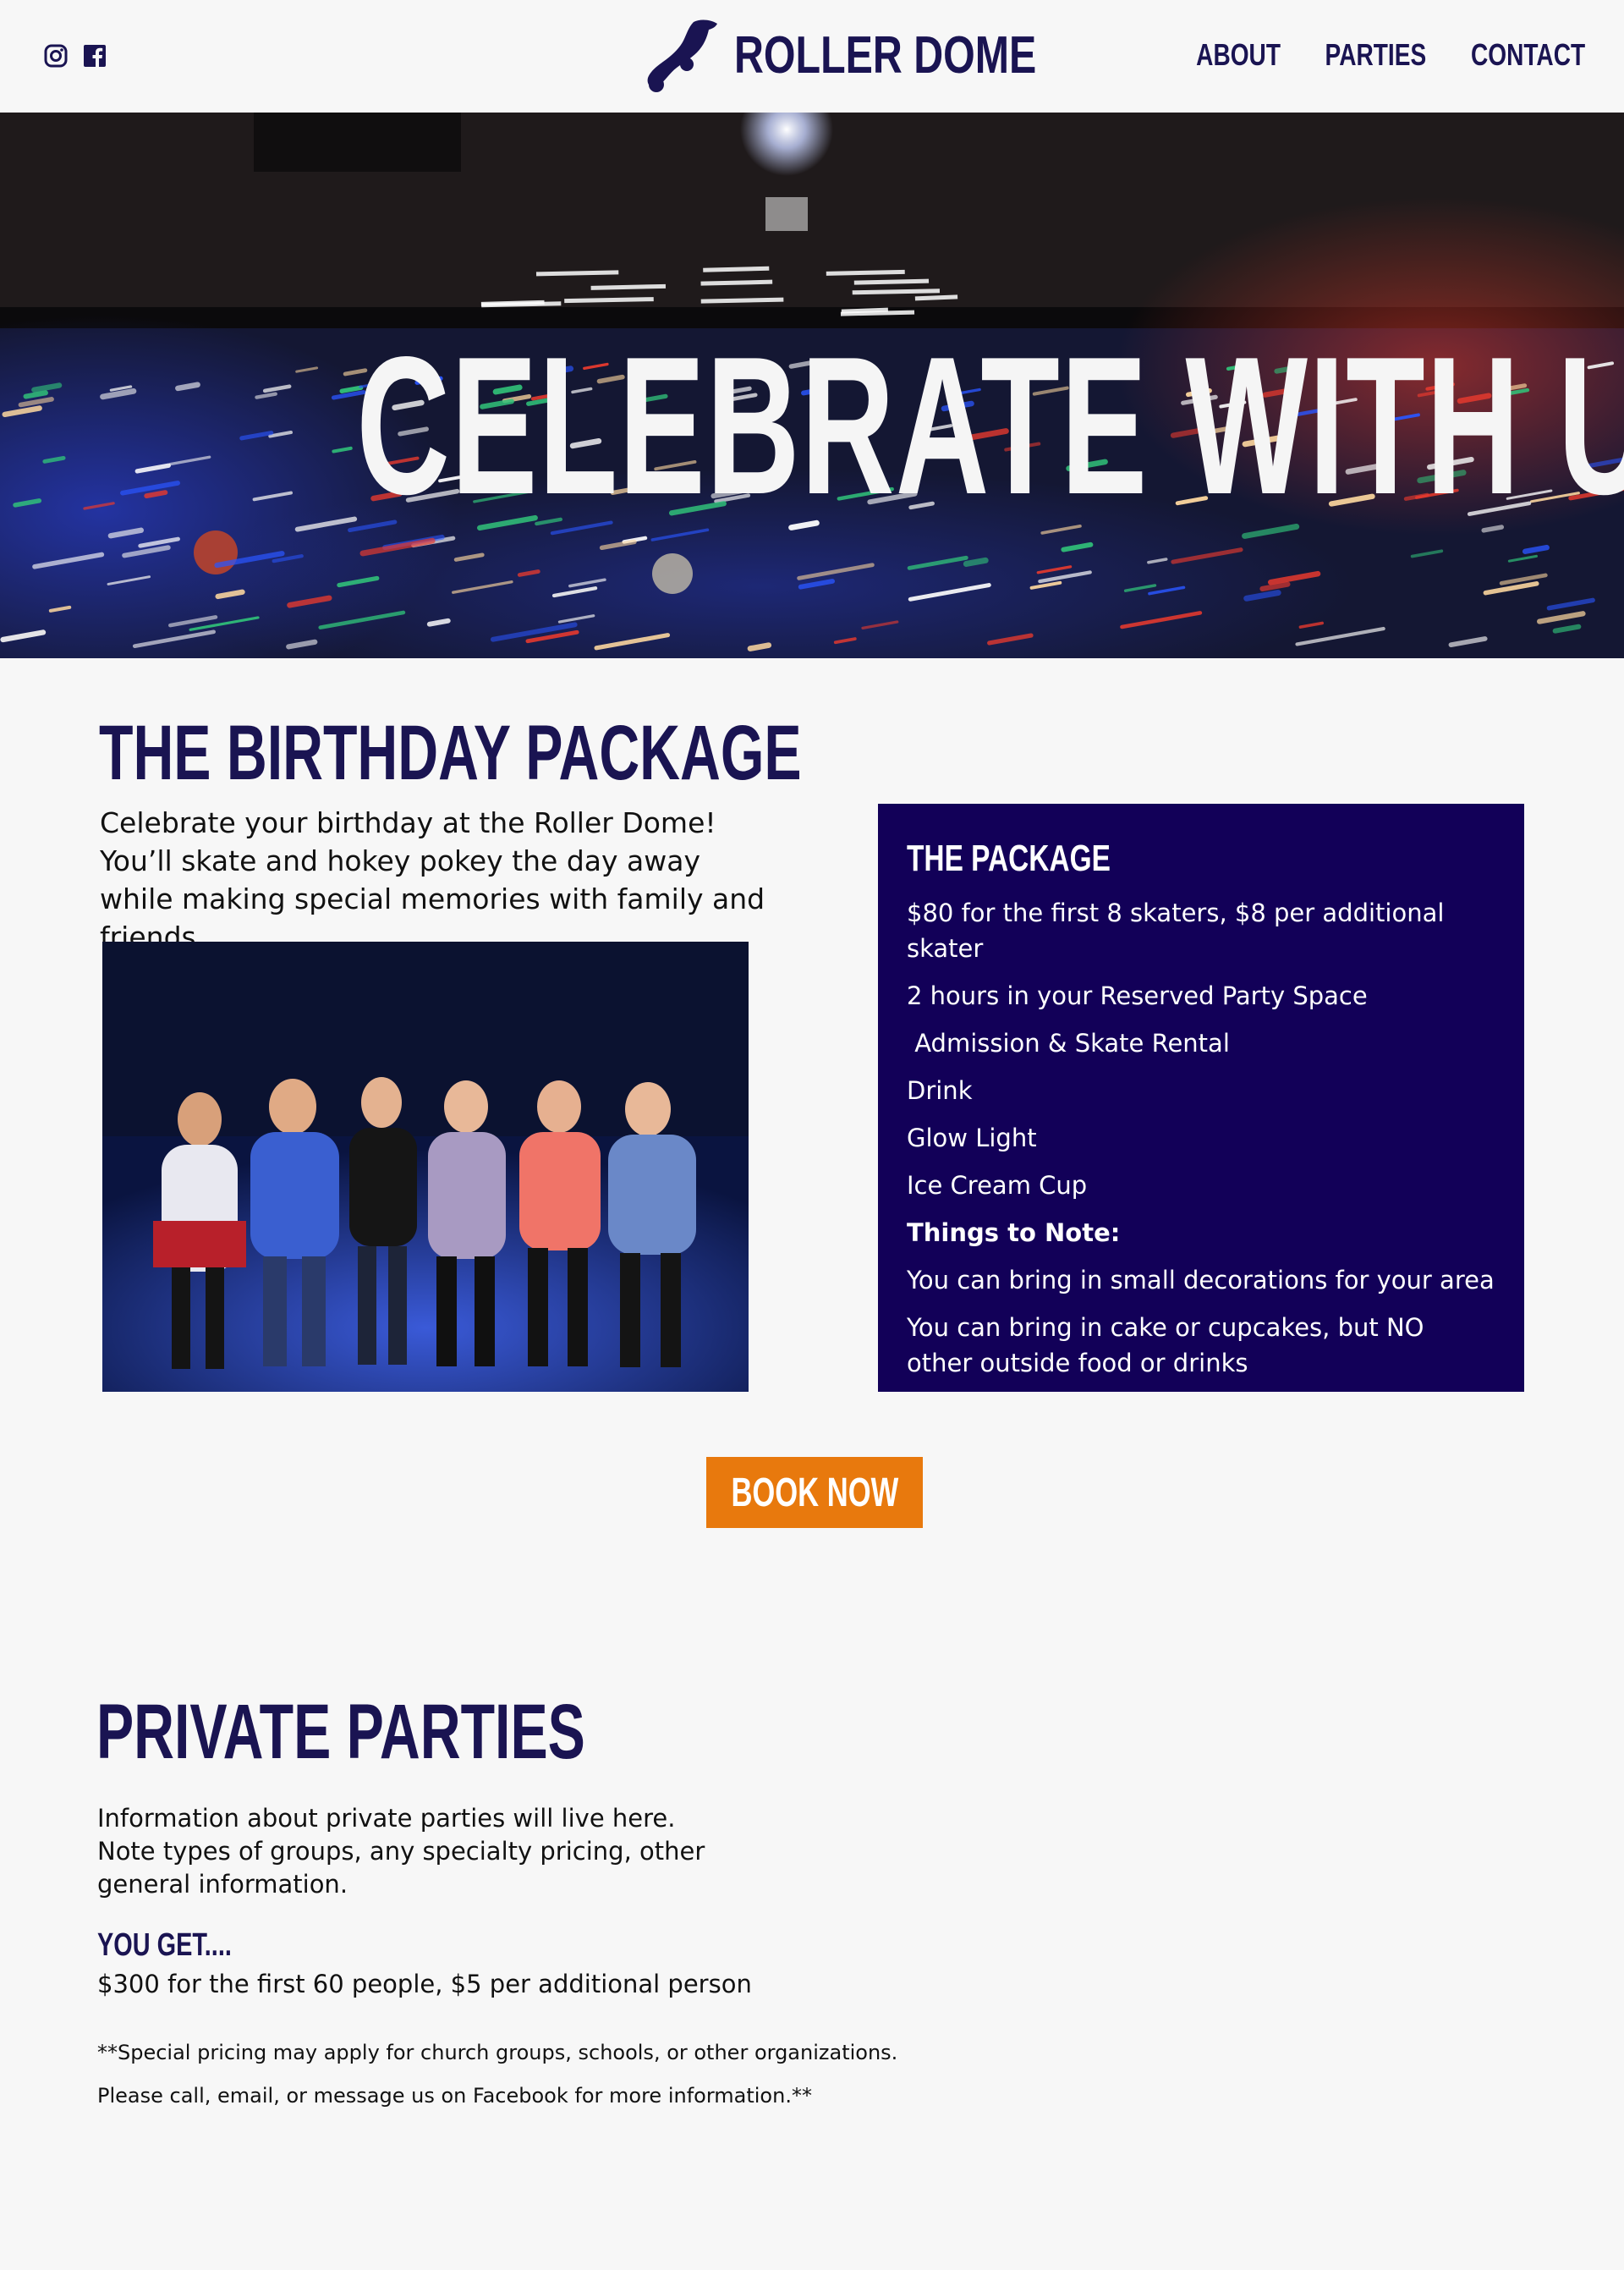 The image size is (1624, 2270). What do you see at coordinates (1014, 1232) in the screenshot?
I see `notes-heading: Things to Note:` at bounding box center [1014, 1232].